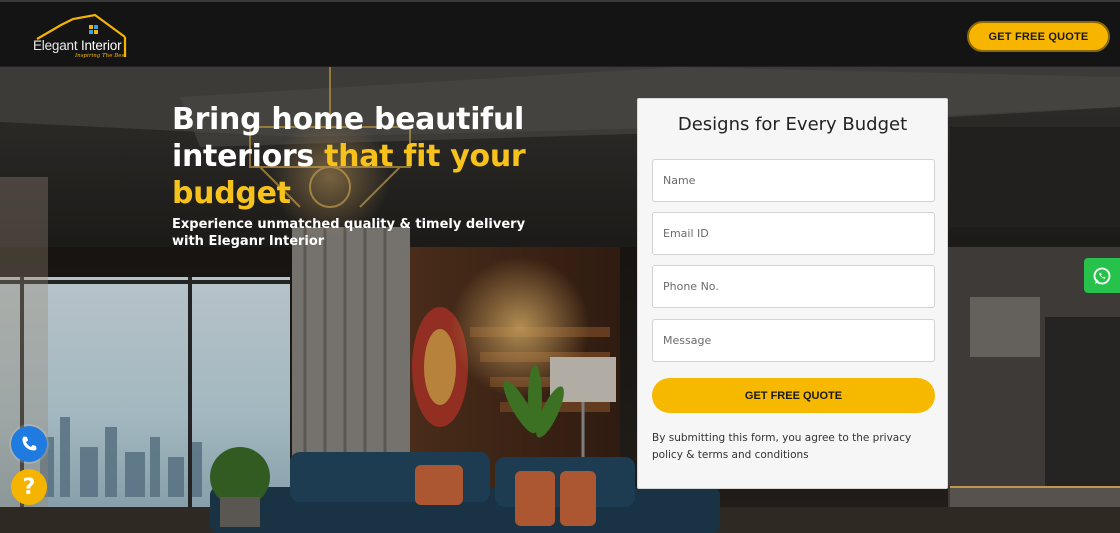 The height and width of the screenshot is (533, 1120). Describe the element at coordinates (77, 45) in the screenshot. I see `logo-wordmark: Elegant Interior` at that location.